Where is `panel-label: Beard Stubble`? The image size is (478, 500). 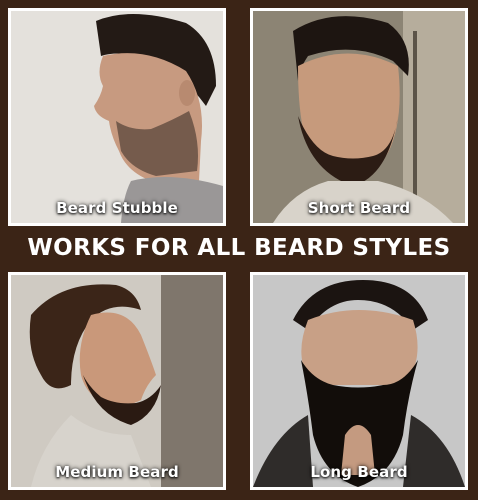 panel-label: Beard Stubble is located at coordinates (117, 208).